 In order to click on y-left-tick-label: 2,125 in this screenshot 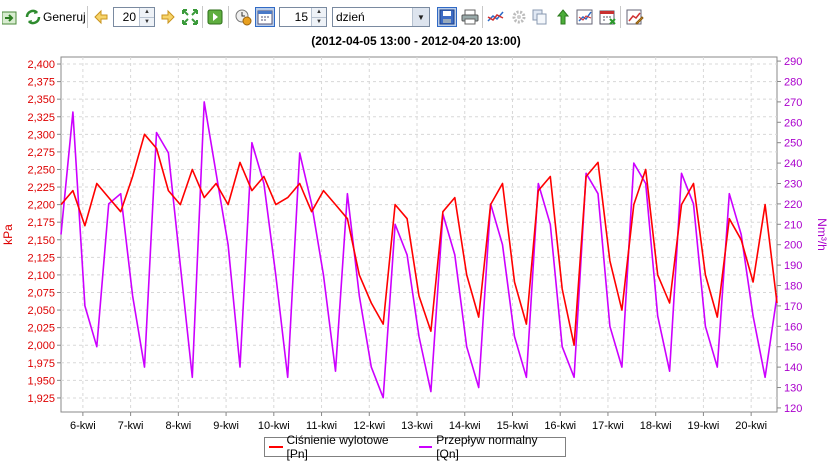, I will do `click(41, 258)`.